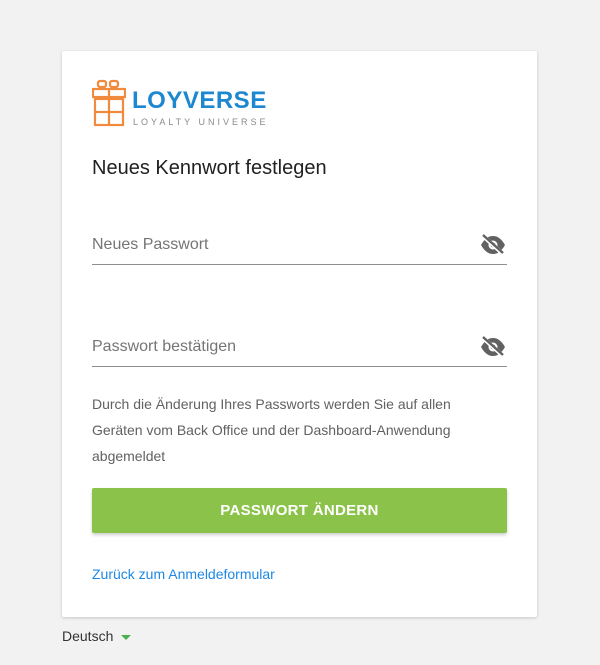 The image size is (600, 665). I want to click on confirm-password-field, so click(299, 348).